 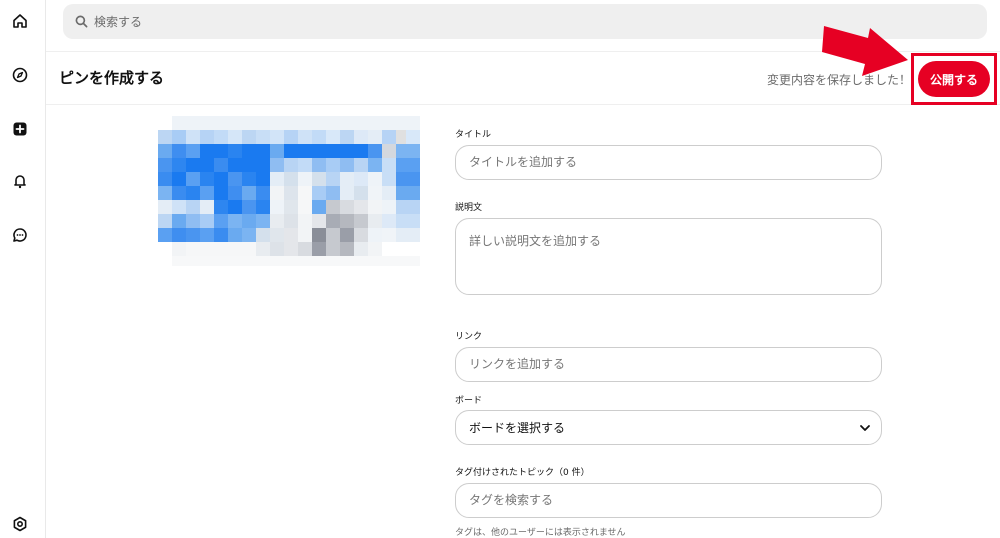 I want to click on tags-hint: タグは、他のユーザーには表示されません, so click(x=540, y=533).